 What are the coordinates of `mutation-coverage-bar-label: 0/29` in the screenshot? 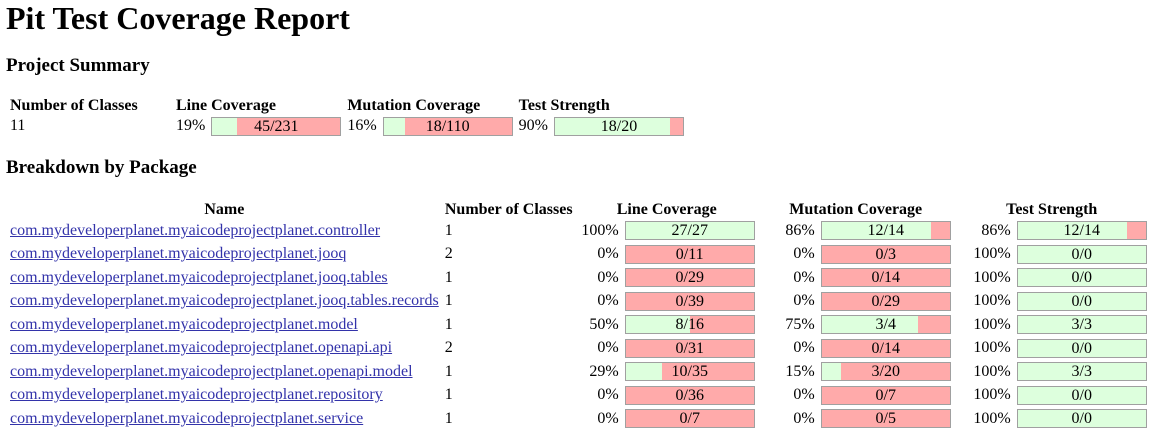 It's located at (885, 301).